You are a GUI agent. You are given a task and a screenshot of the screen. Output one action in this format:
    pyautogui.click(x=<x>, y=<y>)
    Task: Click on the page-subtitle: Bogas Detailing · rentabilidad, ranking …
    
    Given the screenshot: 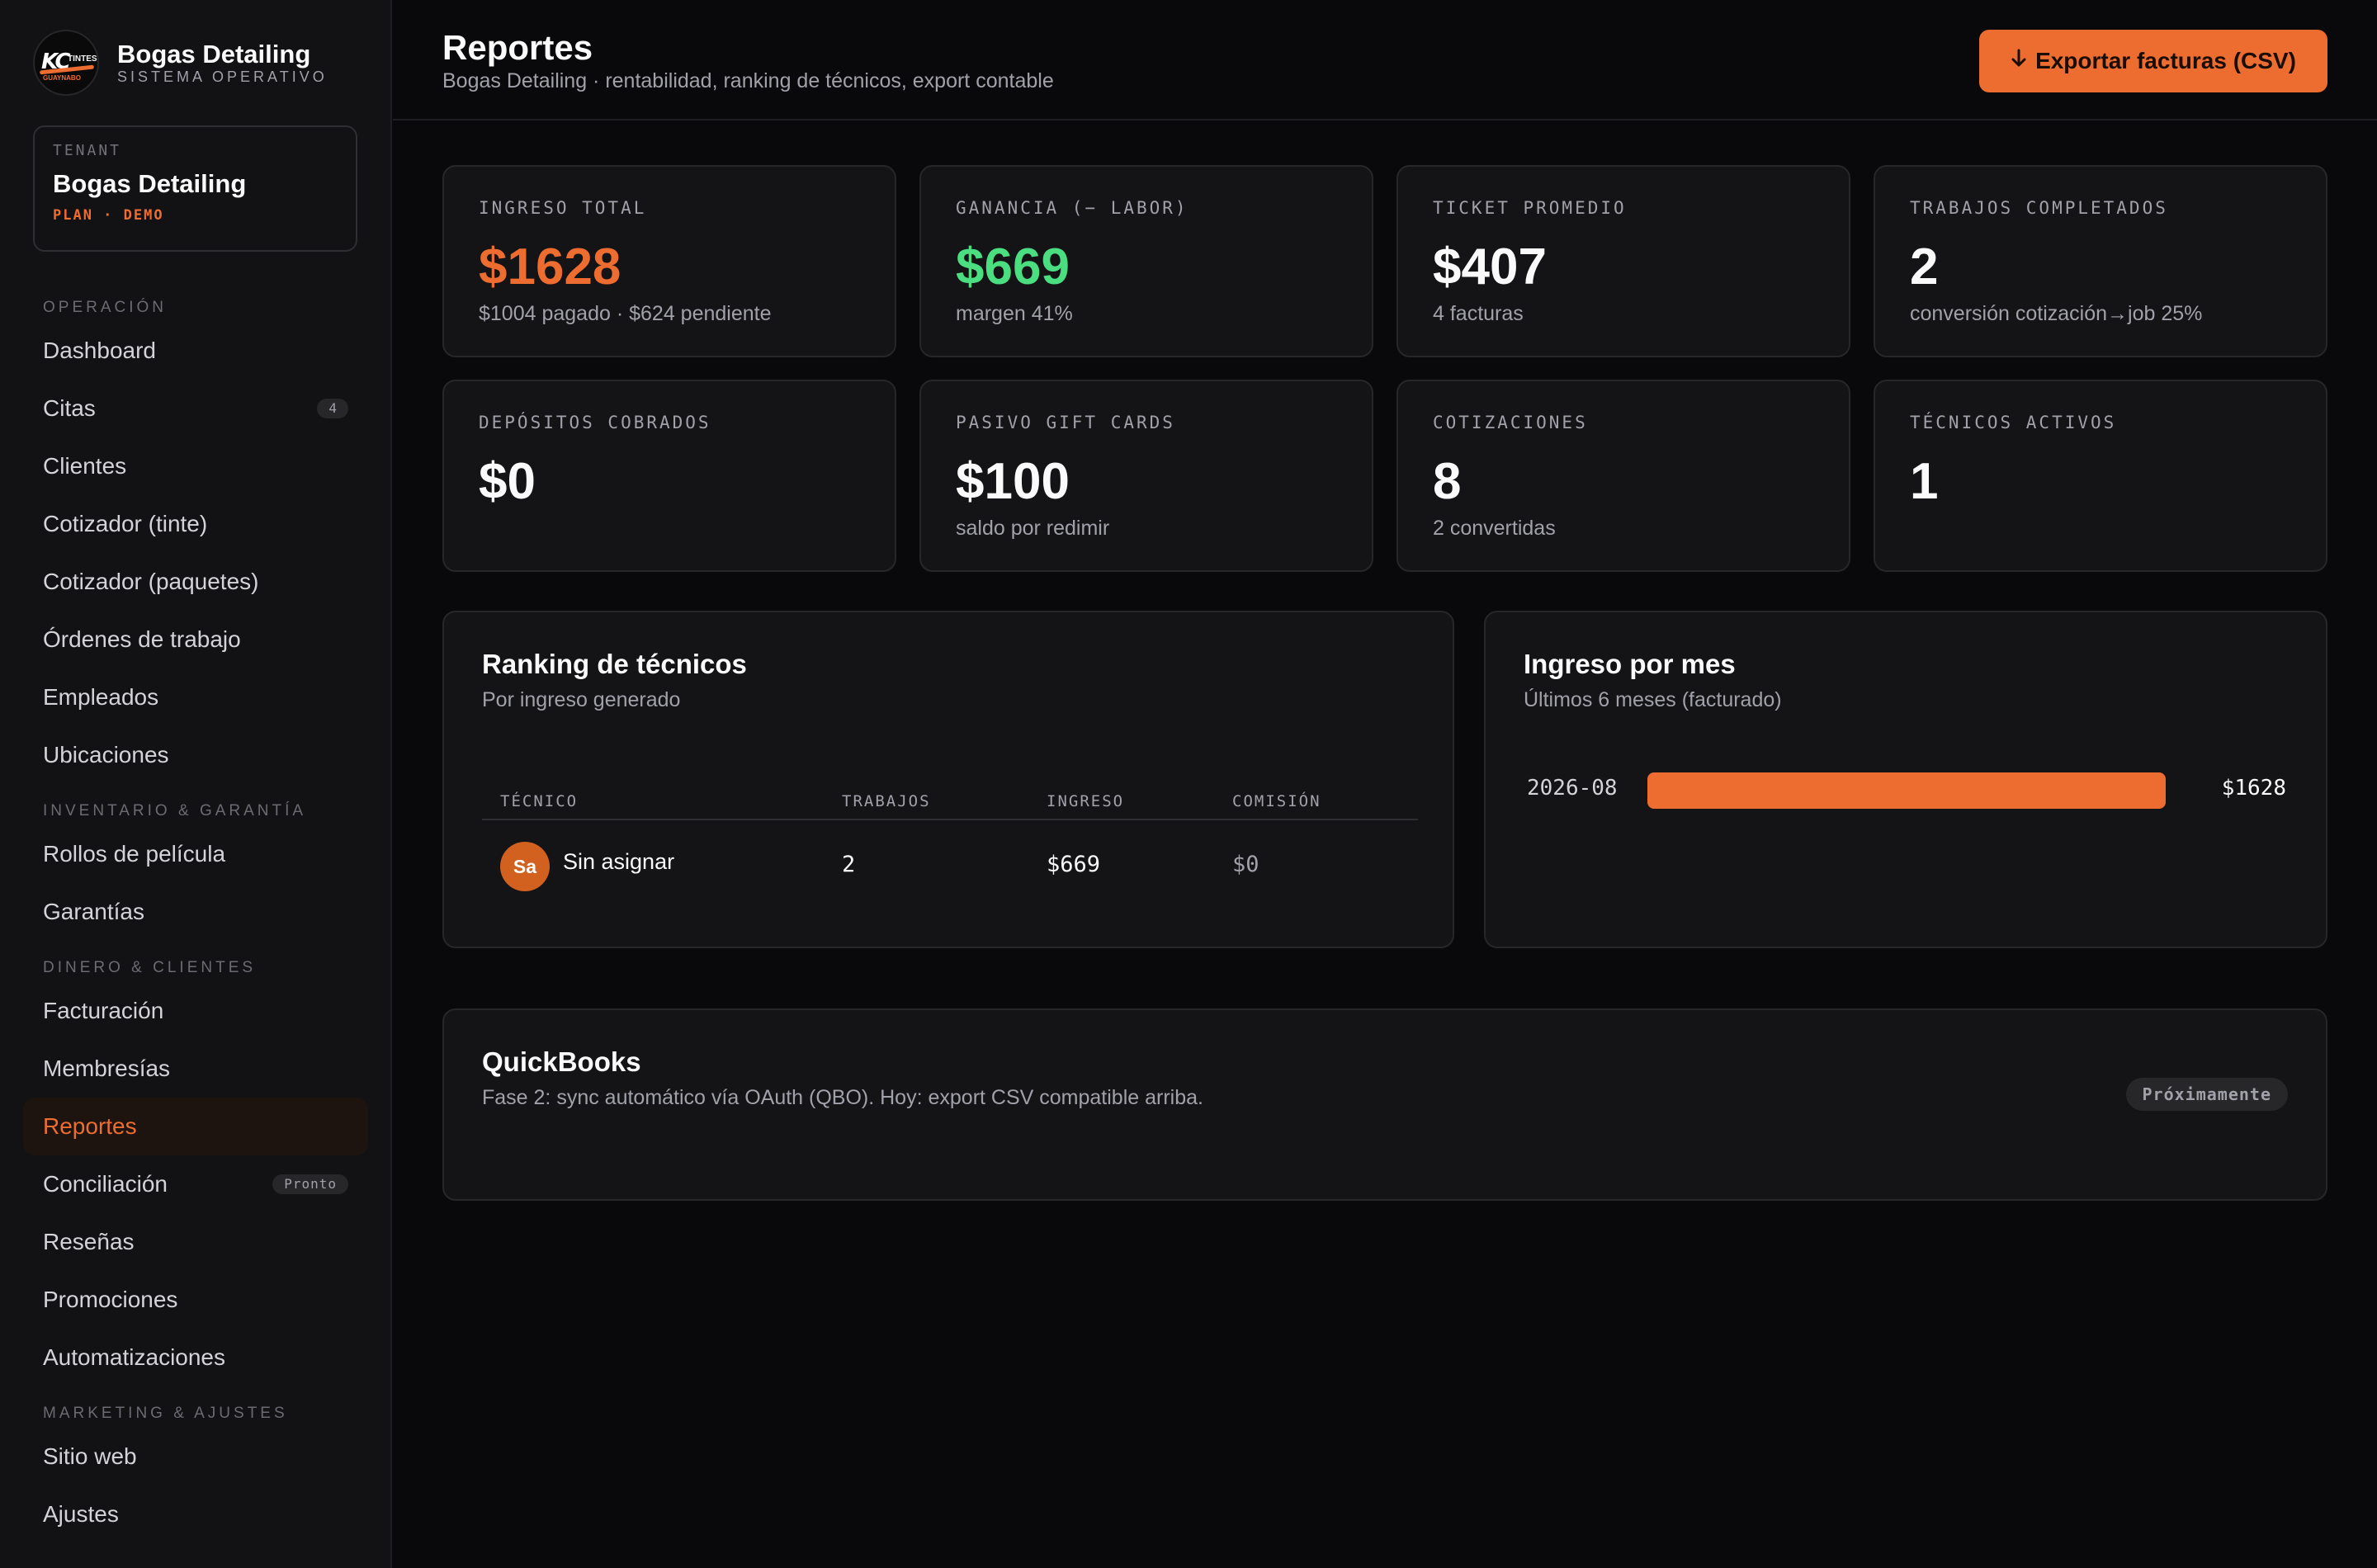 What is the action you would take?
    pyautogui.click(x=748, y=80)
    